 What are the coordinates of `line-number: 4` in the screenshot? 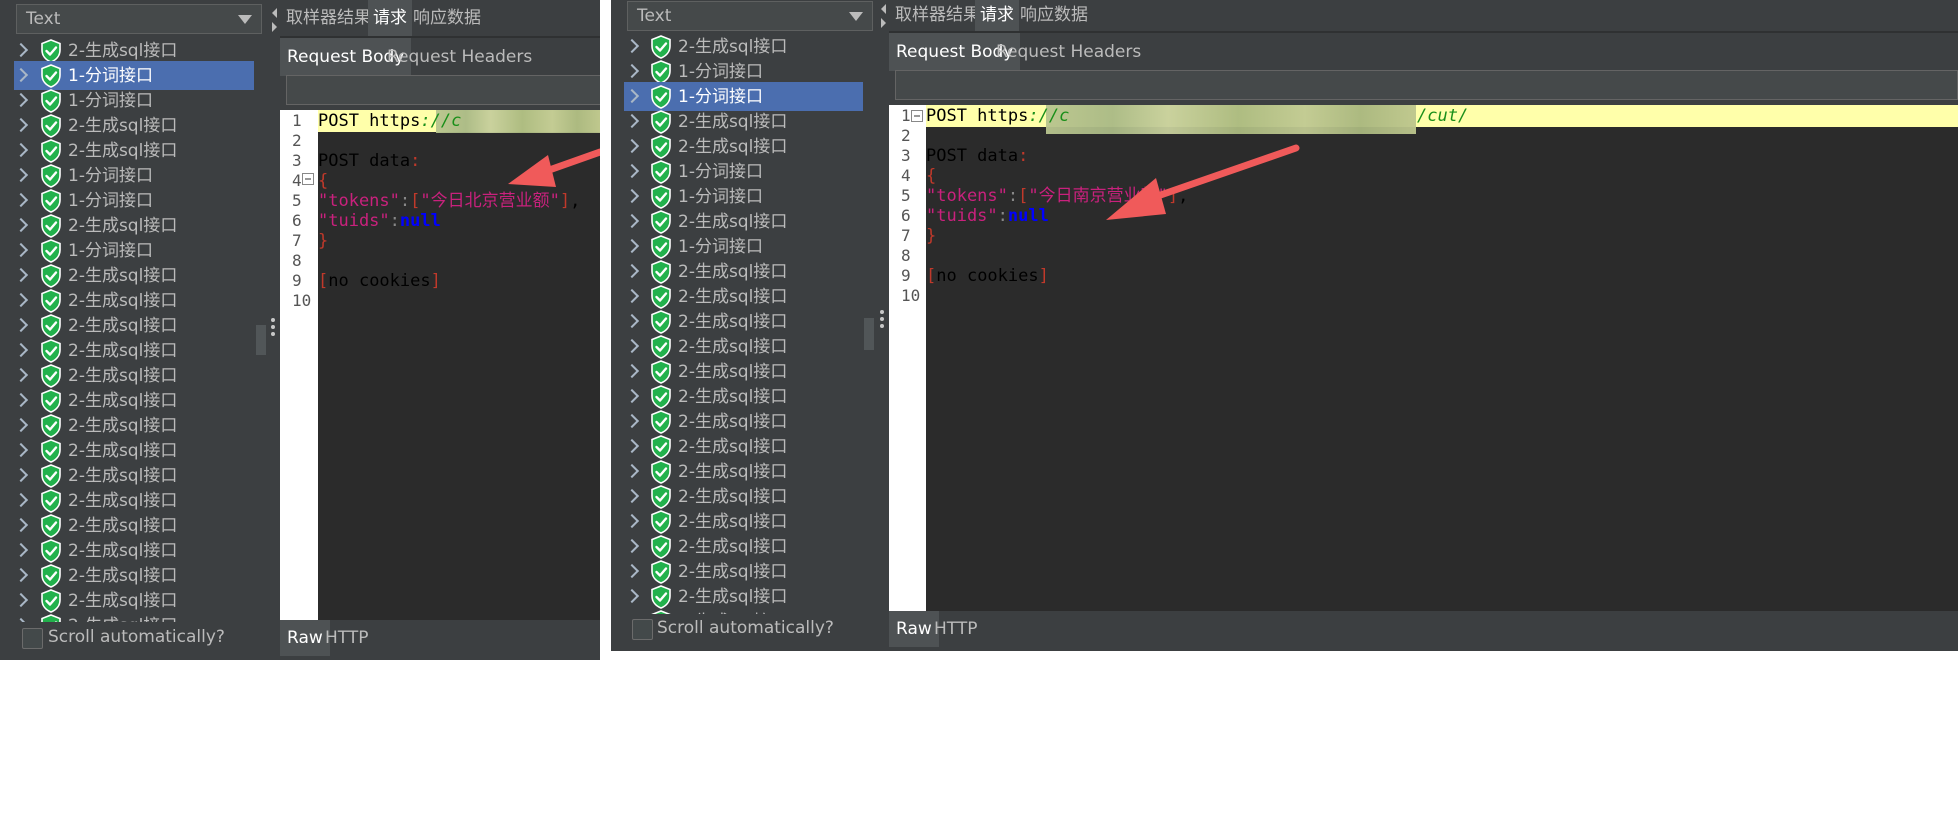 It's located at (297, 180).